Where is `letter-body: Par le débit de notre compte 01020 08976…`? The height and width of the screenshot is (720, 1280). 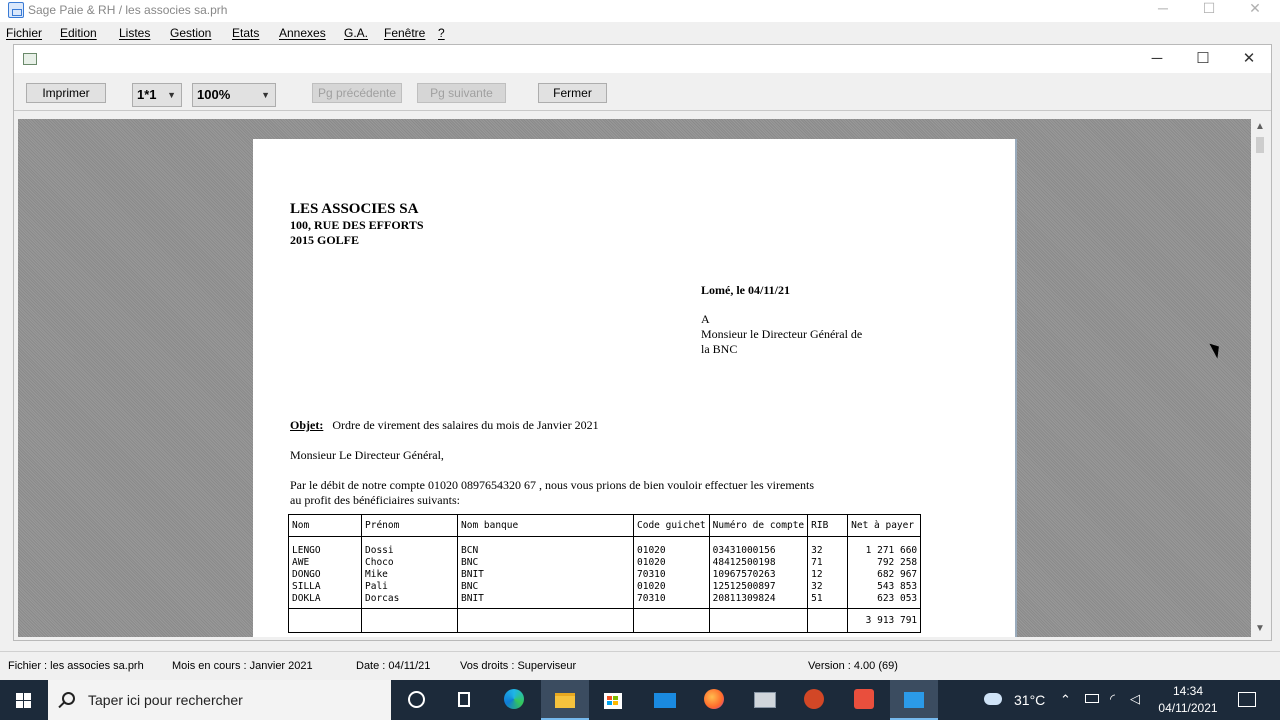
letter-body: Par le débit de notre compte 01020 08976… is located at coordinates (590, 493).